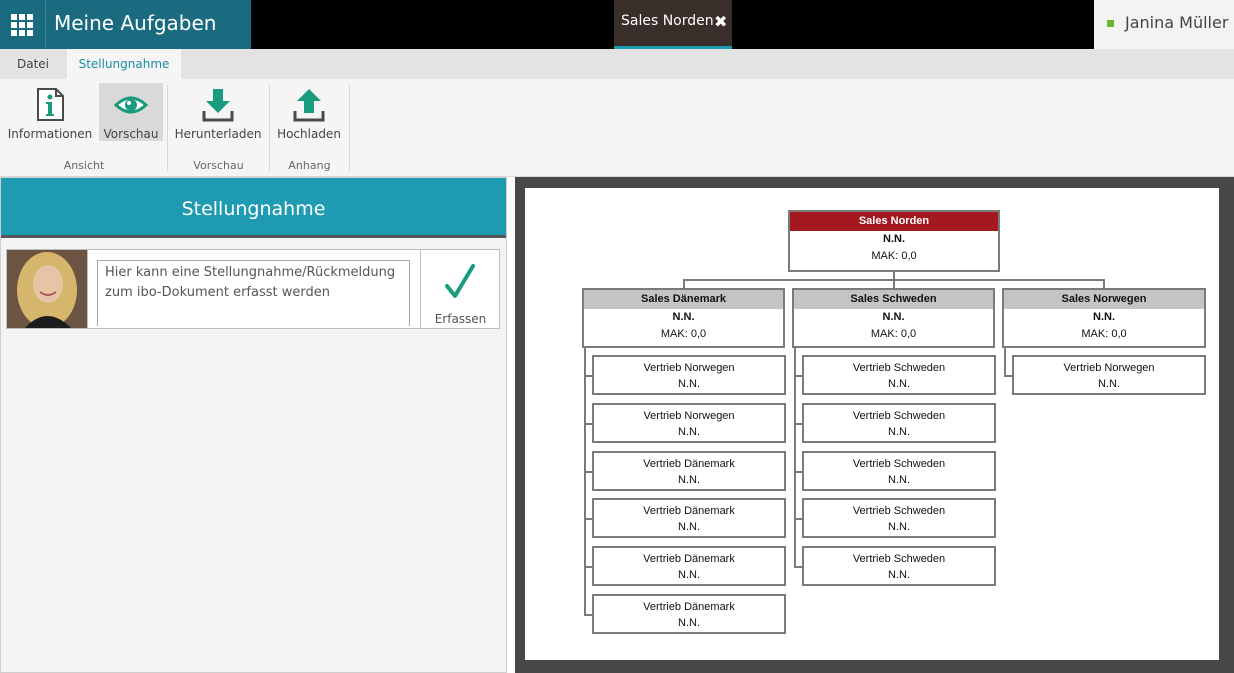 This screenshot has width=1234, height=673. I want to click on document-tab: Sales Norden ✖, so click(673, 24).